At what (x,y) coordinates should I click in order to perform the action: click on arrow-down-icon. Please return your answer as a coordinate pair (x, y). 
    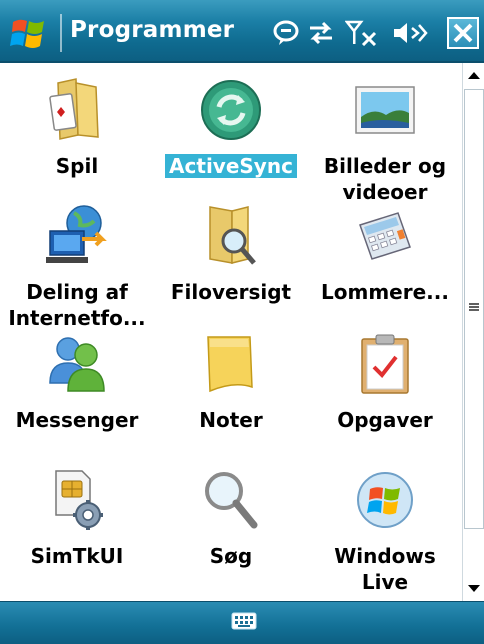
    Looking at the image, I should click on (474, 588).